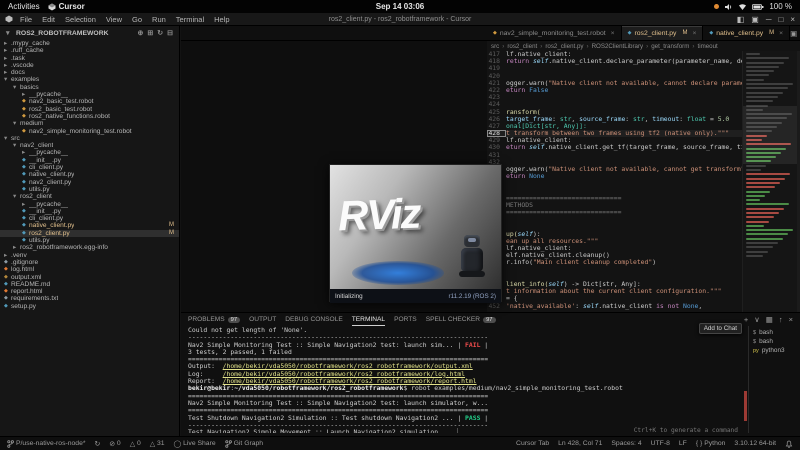 The image size is (800, 450). I want to click on breadcrumb-item: ros2_client, so click(522, 46).